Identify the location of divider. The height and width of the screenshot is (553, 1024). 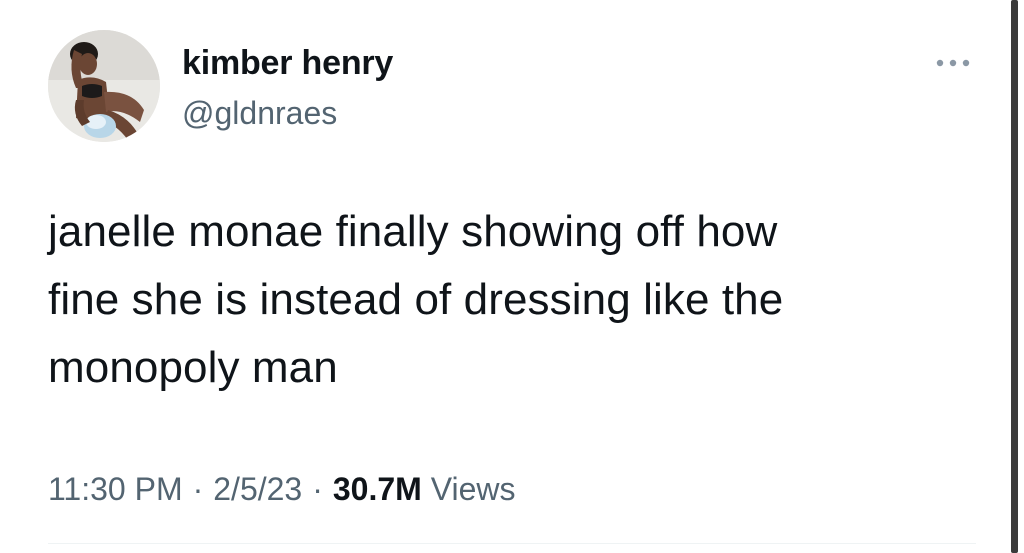
(512, 543).